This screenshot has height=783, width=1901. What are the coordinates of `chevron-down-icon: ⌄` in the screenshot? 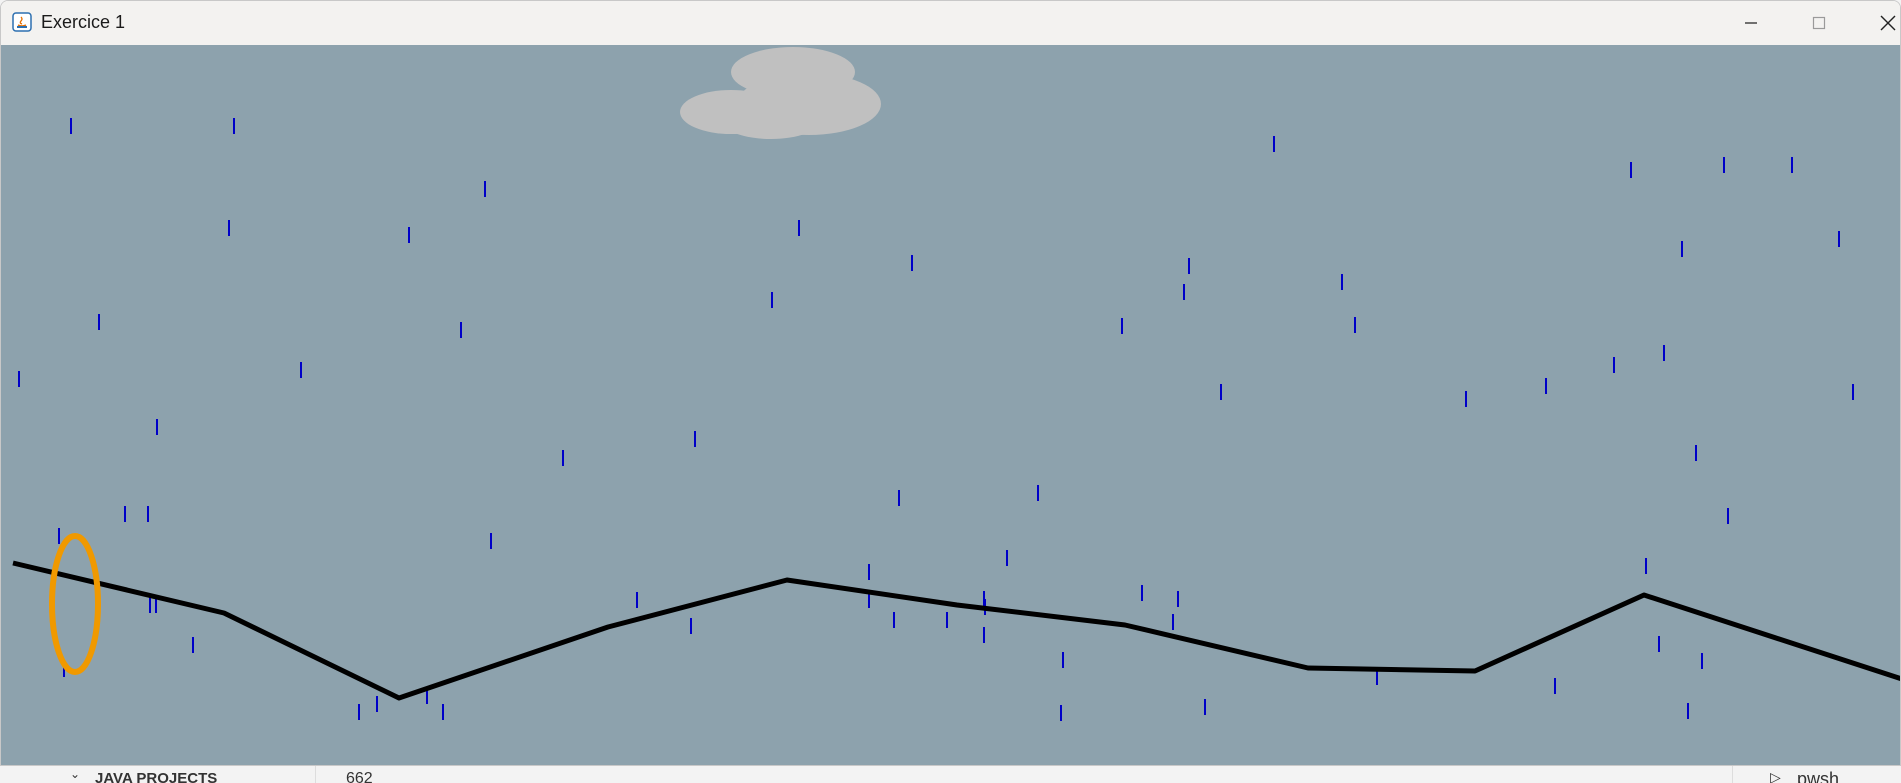 It's located at (75, 774).